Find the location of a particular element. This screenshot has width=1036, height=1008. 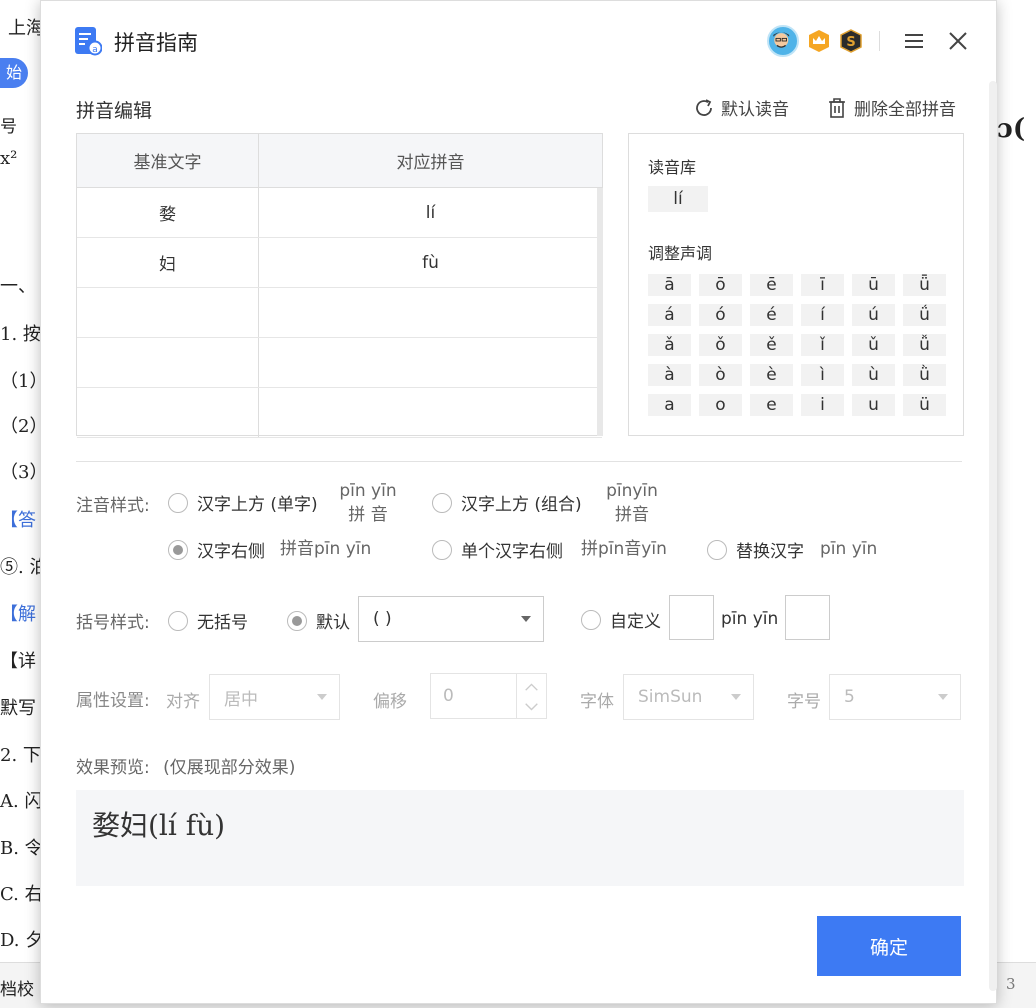

bg-text: x² is located at coordinates (9, 158).